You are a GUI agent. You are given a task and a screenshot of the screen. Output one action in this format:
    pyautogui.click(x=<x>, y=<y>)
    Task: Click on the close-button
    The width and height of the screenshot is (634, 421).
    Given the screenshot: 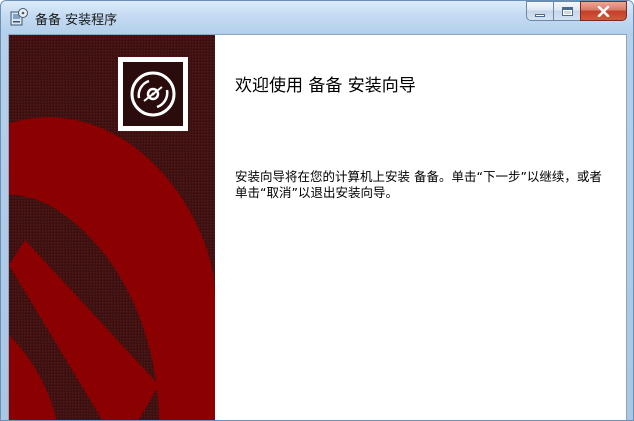 What is the action you would take?
    pyautogui.click(x=603, y=11)
    